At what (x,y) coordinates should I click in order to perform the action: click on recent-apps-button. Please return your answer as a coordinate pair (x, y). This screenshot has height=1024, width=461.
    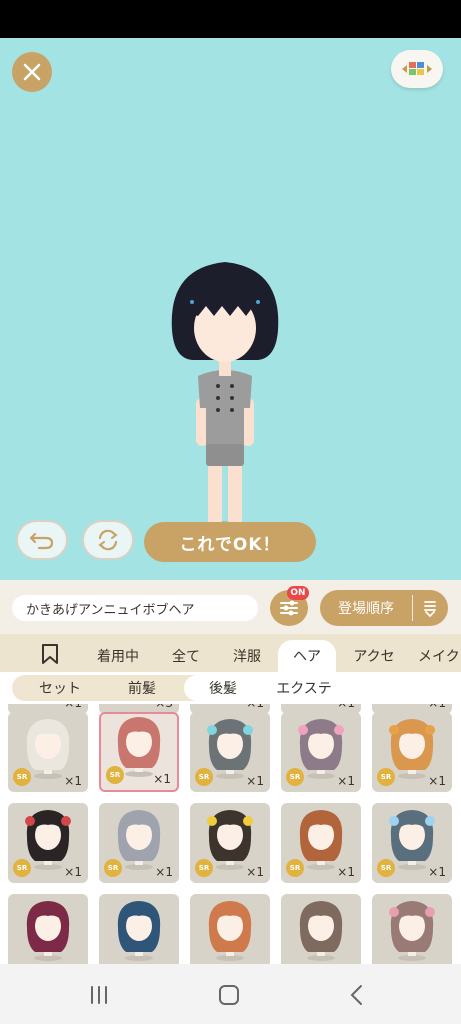
    Looking at the image, I should click on (99, 995).